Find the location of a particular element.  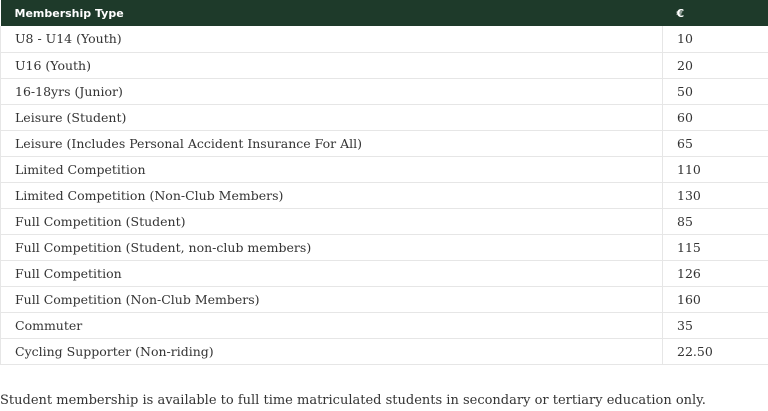

membership-type-cell: Limited Competition is located at coordinates (331, 169).